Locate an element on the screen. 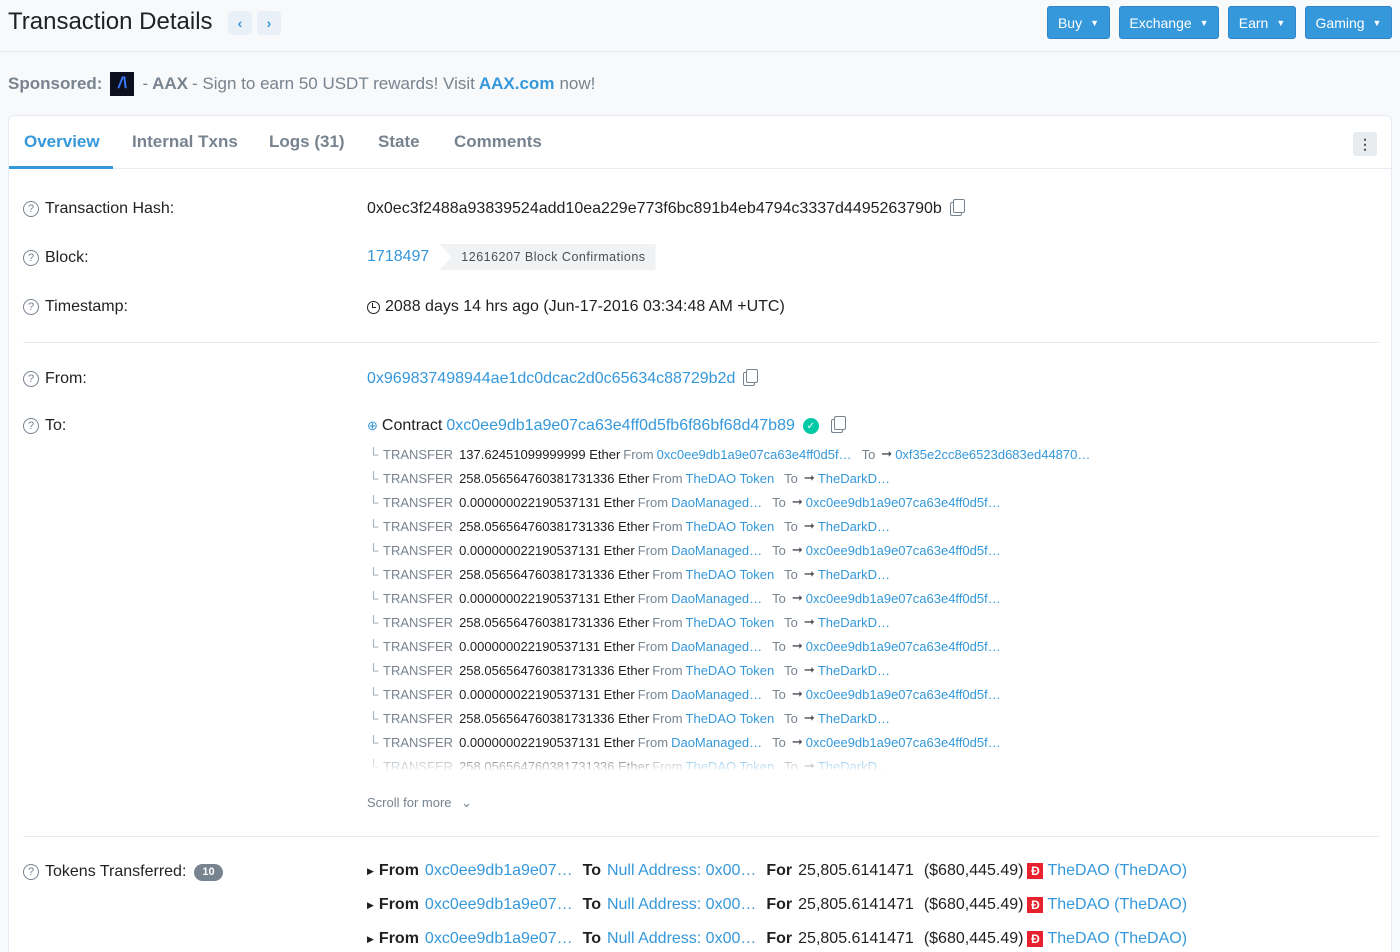  tab-overview: Overview is located at coordinates (62, 142).